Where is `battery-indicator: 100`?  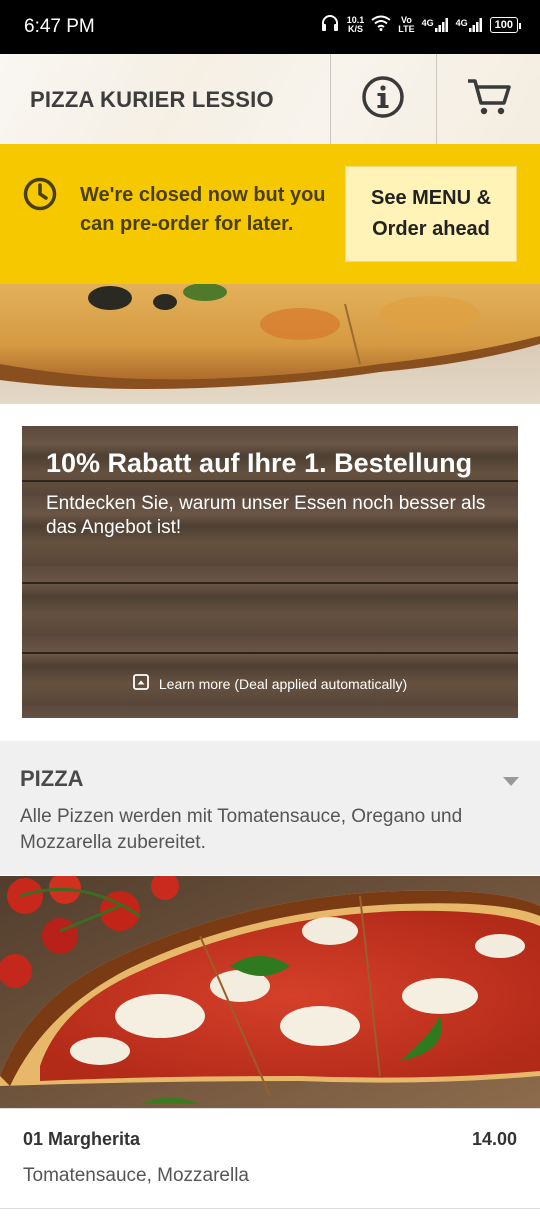
battery-indicator: 100 is located at coordinates (505, 24).